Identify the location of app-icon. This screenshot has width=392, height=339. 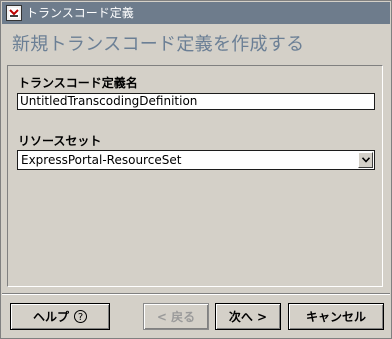
(14, 13).